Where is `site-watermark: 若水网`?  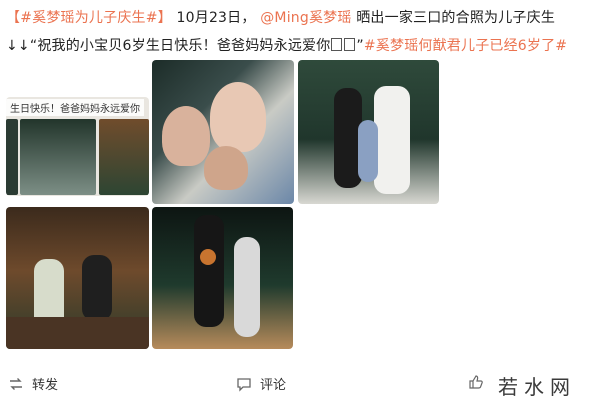 site-watermark: 若水网 is located at coordinates (537, 387).